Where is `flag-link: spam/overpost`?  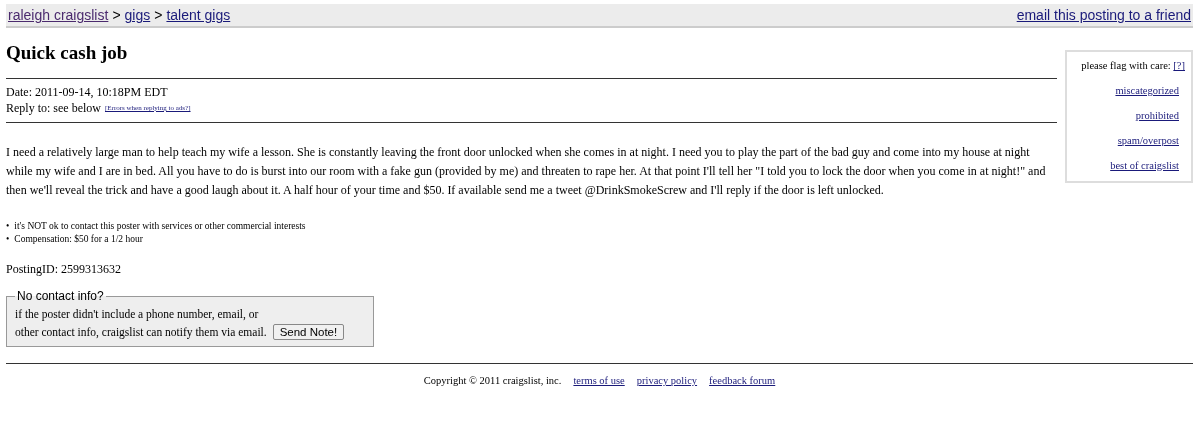 flag-link: spam/overpost is located at coordinates (1148, 140).